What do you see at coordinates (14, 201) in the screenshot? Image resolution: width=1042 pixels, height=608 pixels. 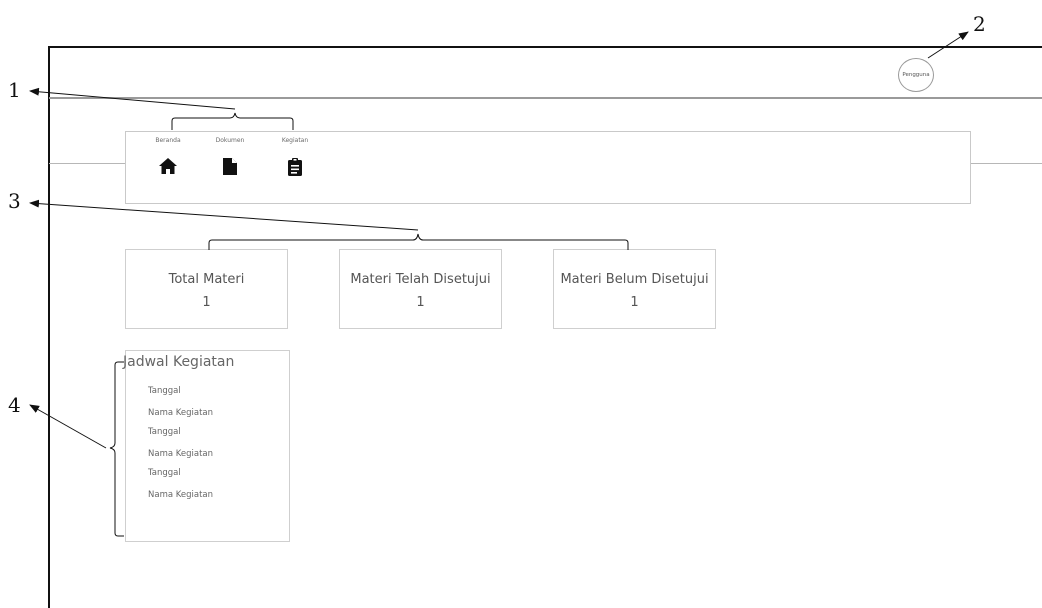 I see `callout-3: 3` at bounding box center [14, 201].